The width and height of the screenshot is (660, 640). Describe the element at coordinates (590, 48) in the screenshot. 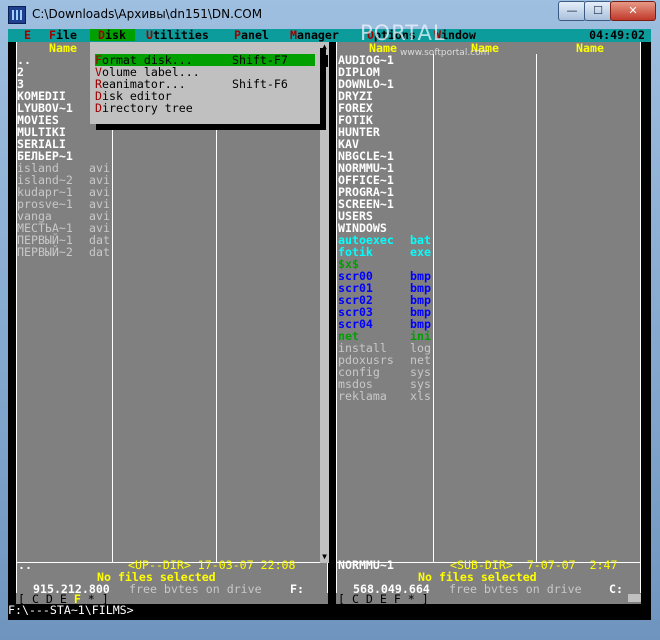

I see `right-name-header-3: Name` at that location.